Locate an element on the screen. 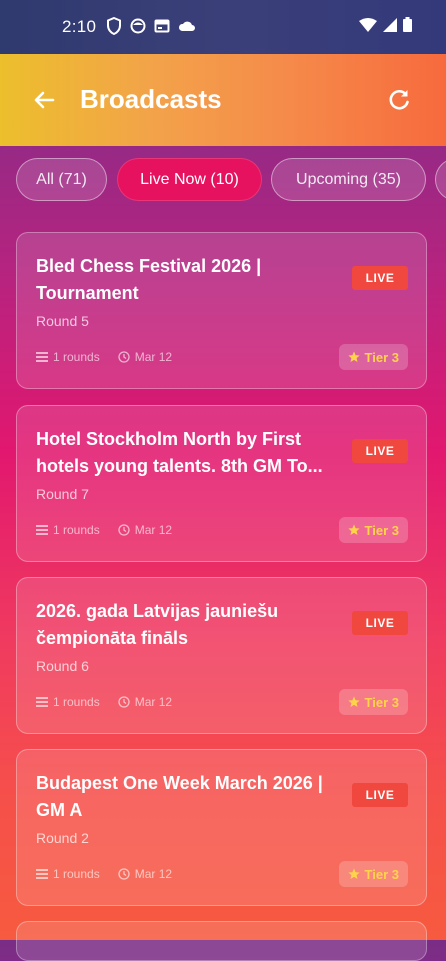  page-title: Broadcasts is located at coordinates (151, 99).